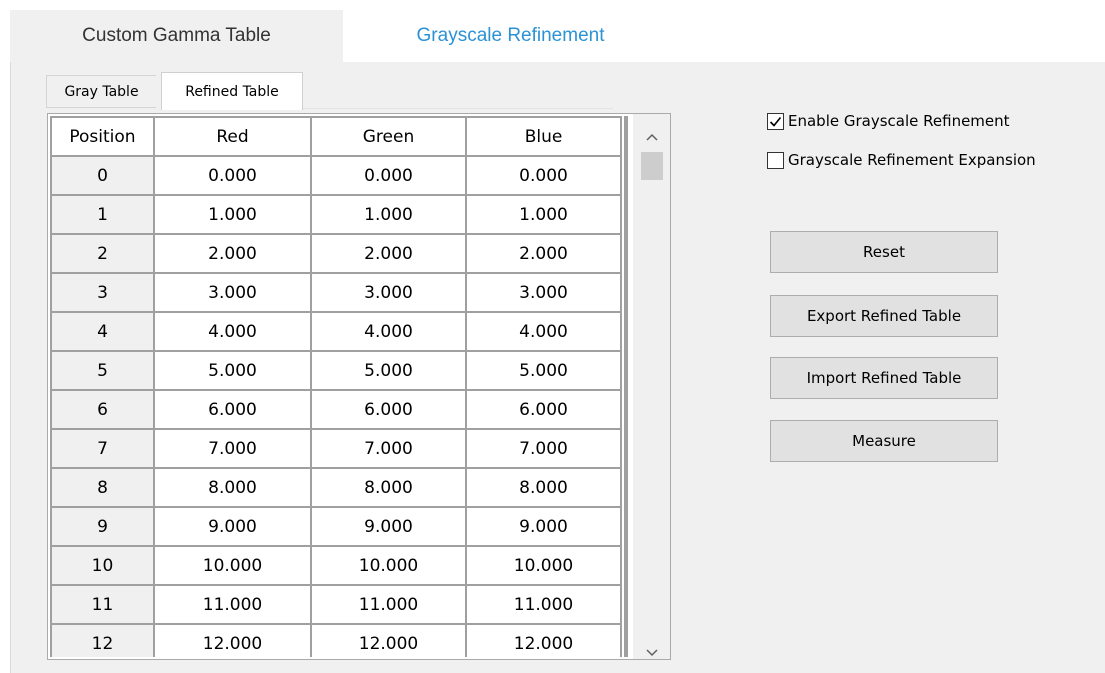 This screenshot has height=673, width=1105. What do you see at coordinates (102, 253) in the screenshot?
I see `cell-position: 2` at bounding box center [102, 253].